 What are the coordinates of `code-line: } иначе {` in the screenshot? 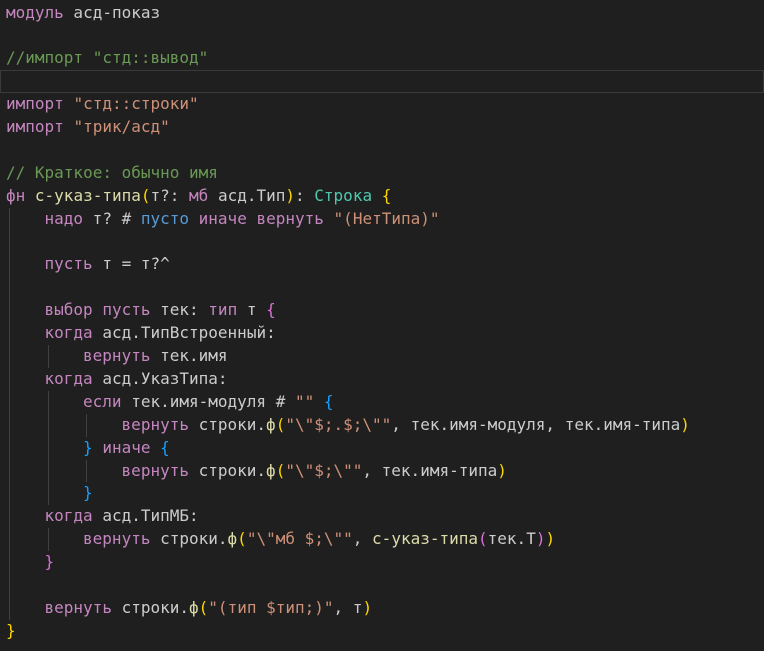 It's located at (382, 448).